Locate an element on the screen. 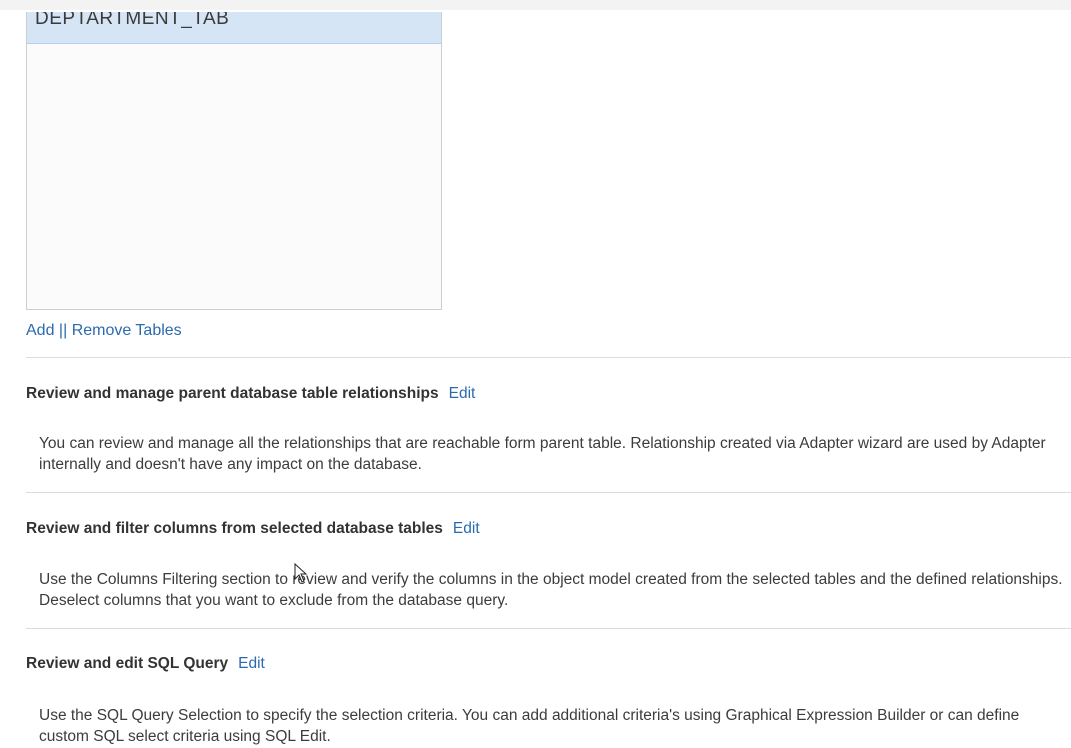 This screenshot has width=1071, height=748. remove-tables-link: Remove Tables is located at coordinates (127, 330).